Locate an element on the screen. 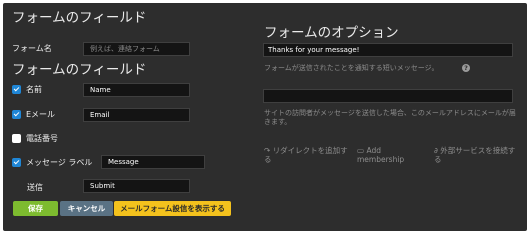 This screenshot has width=530, height=240. submit-label: 送信 is located at coordinates (35, 187).